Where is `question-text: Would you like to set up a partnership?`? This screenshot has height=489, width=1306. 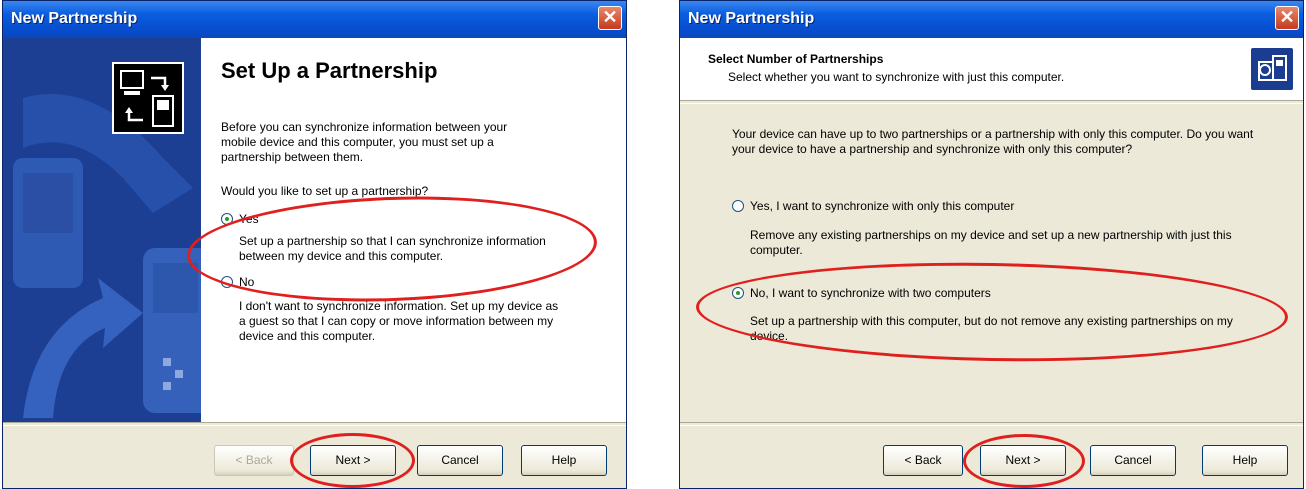
question-text: Would you like to set up a partnership? is located at coordinates (325, 191).